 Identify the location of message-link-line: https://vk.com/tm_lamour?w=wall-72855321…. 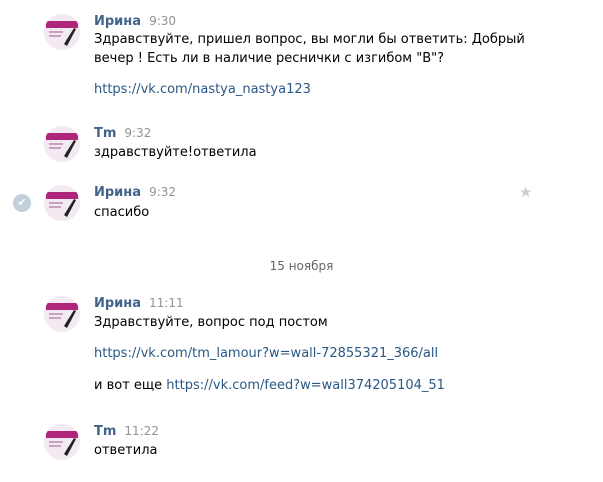
(266, 354).